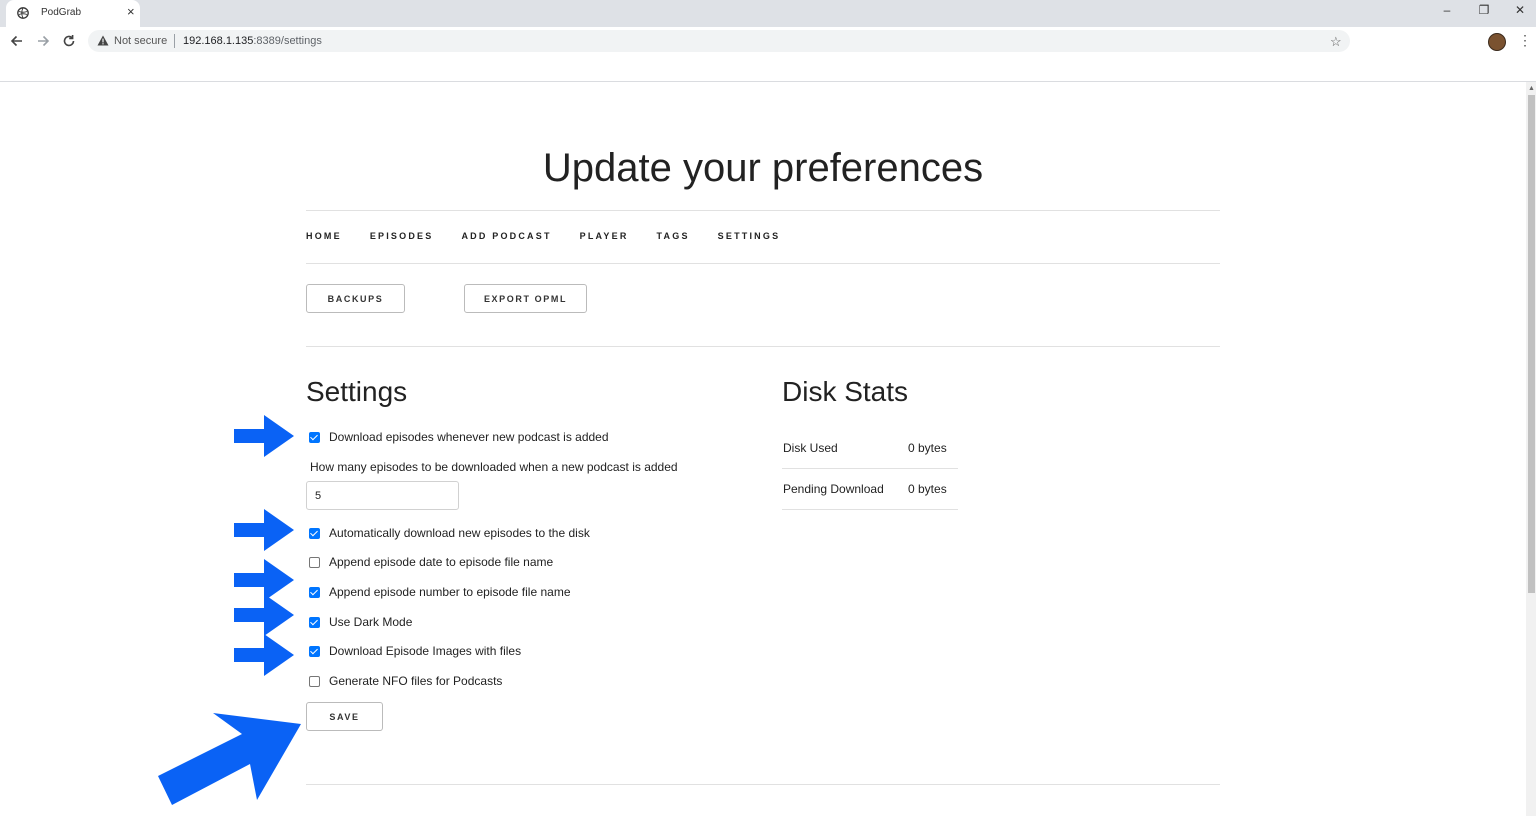 This screenshot has height=816, width=1536. I want to click on url-text: 192.168.1.135:8389/settings, so click(252, 41).